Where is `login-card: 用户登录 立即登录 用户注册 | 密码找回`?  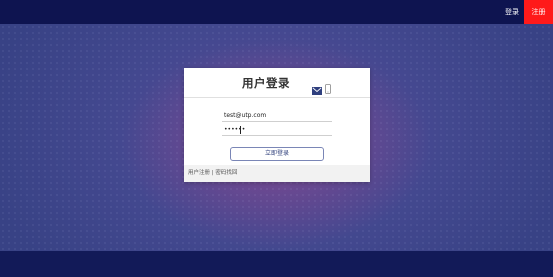 login-card: 用户登录 立即登录 用户注册 | 密码找回 is located at coordinates (277, 125).